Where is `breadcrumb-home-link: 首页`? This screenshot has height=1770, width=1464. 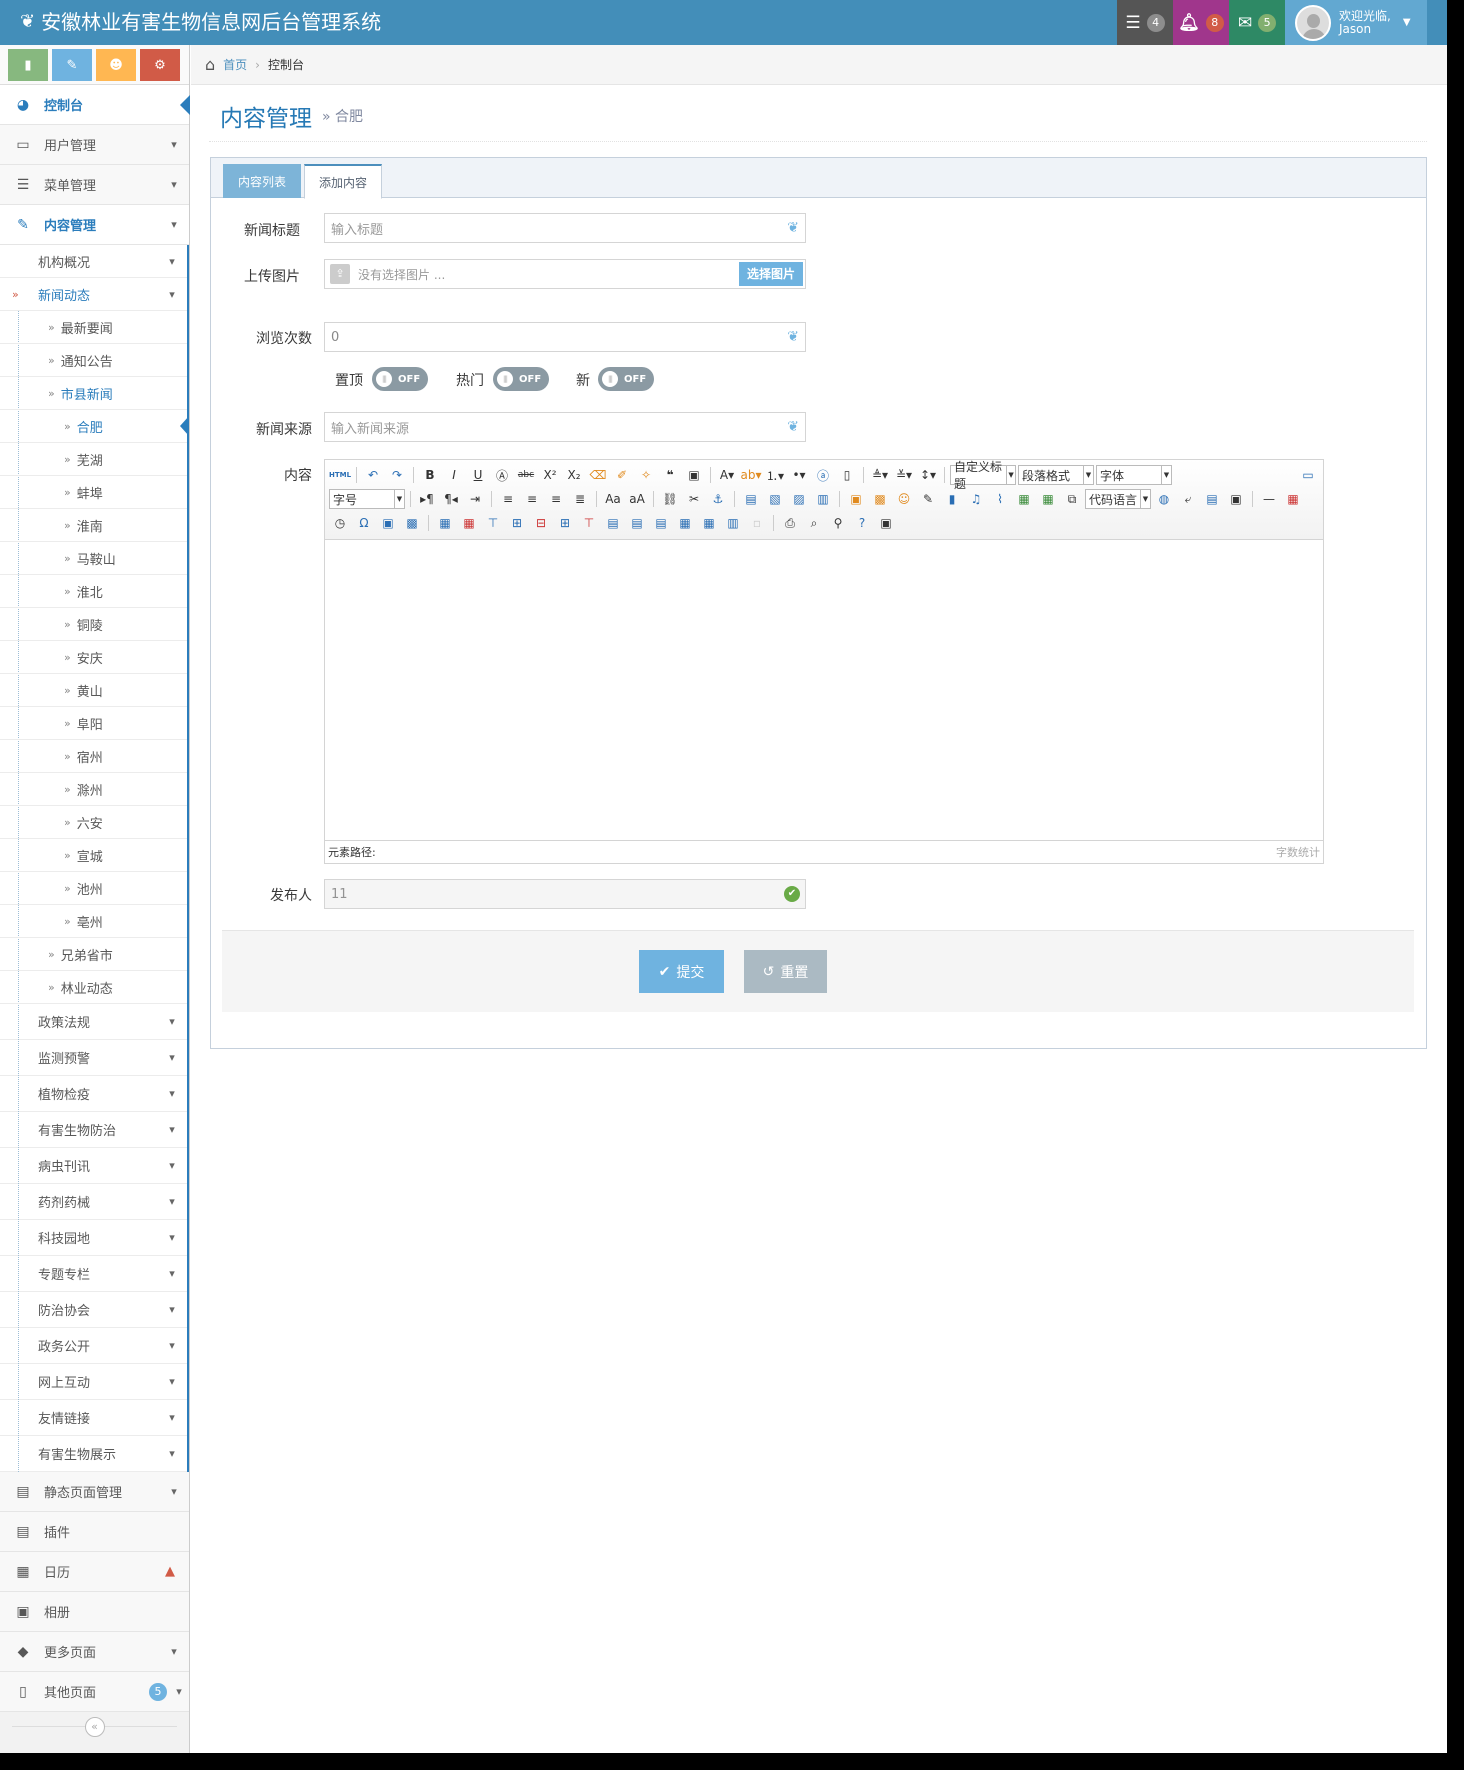
breadcrumb-home-link: 首页 is located at coordinates (235, 64).